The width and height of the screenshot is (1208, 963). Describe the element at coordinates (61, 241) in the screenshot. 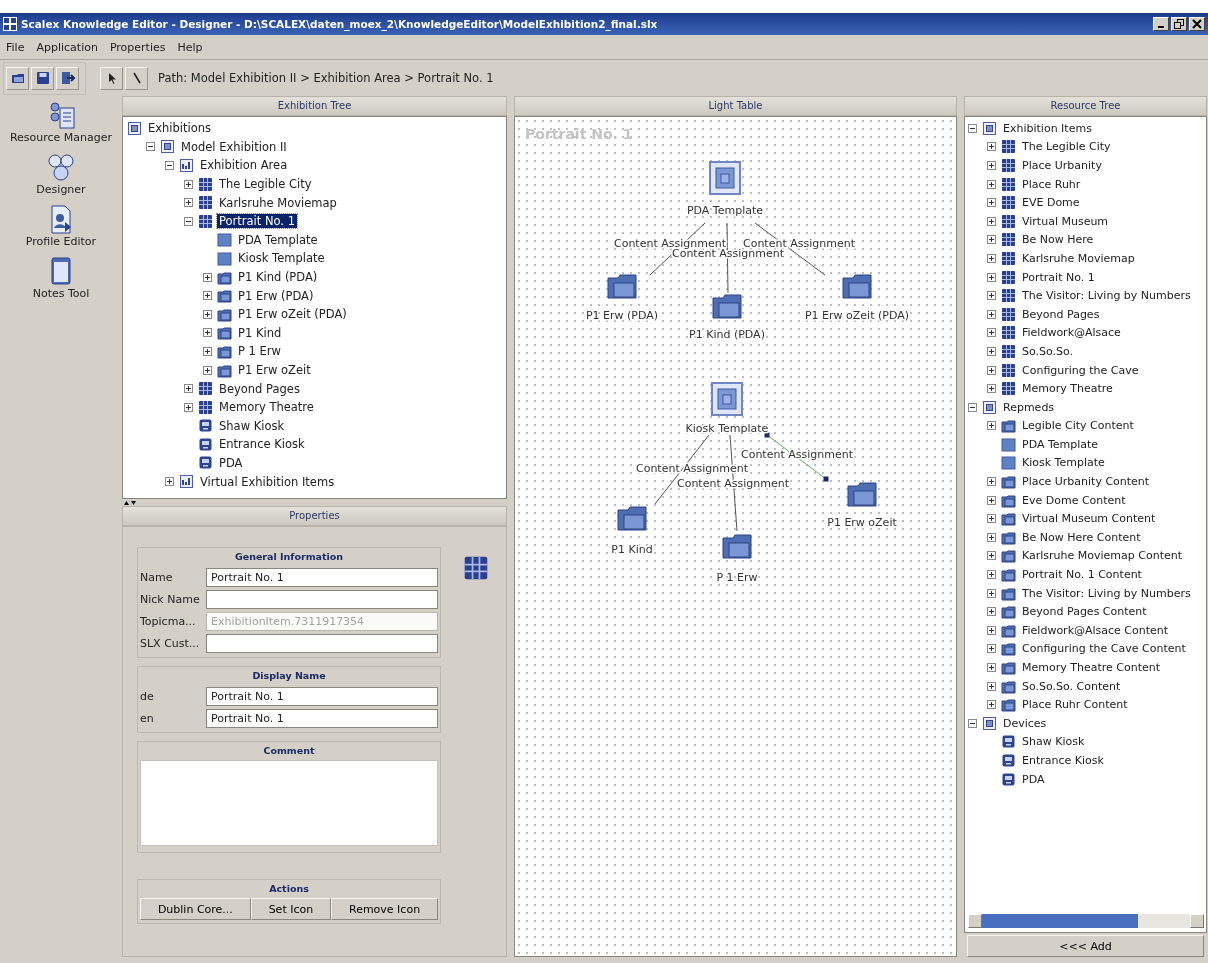

I see `tool-label: Profile Editor` at that location.